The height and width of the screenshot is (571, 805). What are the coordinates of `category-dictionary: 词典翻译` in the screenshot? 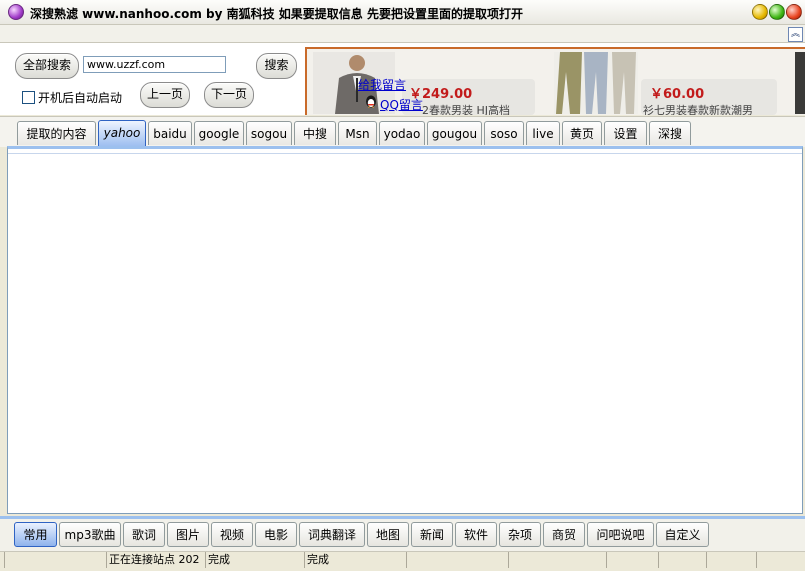 It's located at (332, 534).